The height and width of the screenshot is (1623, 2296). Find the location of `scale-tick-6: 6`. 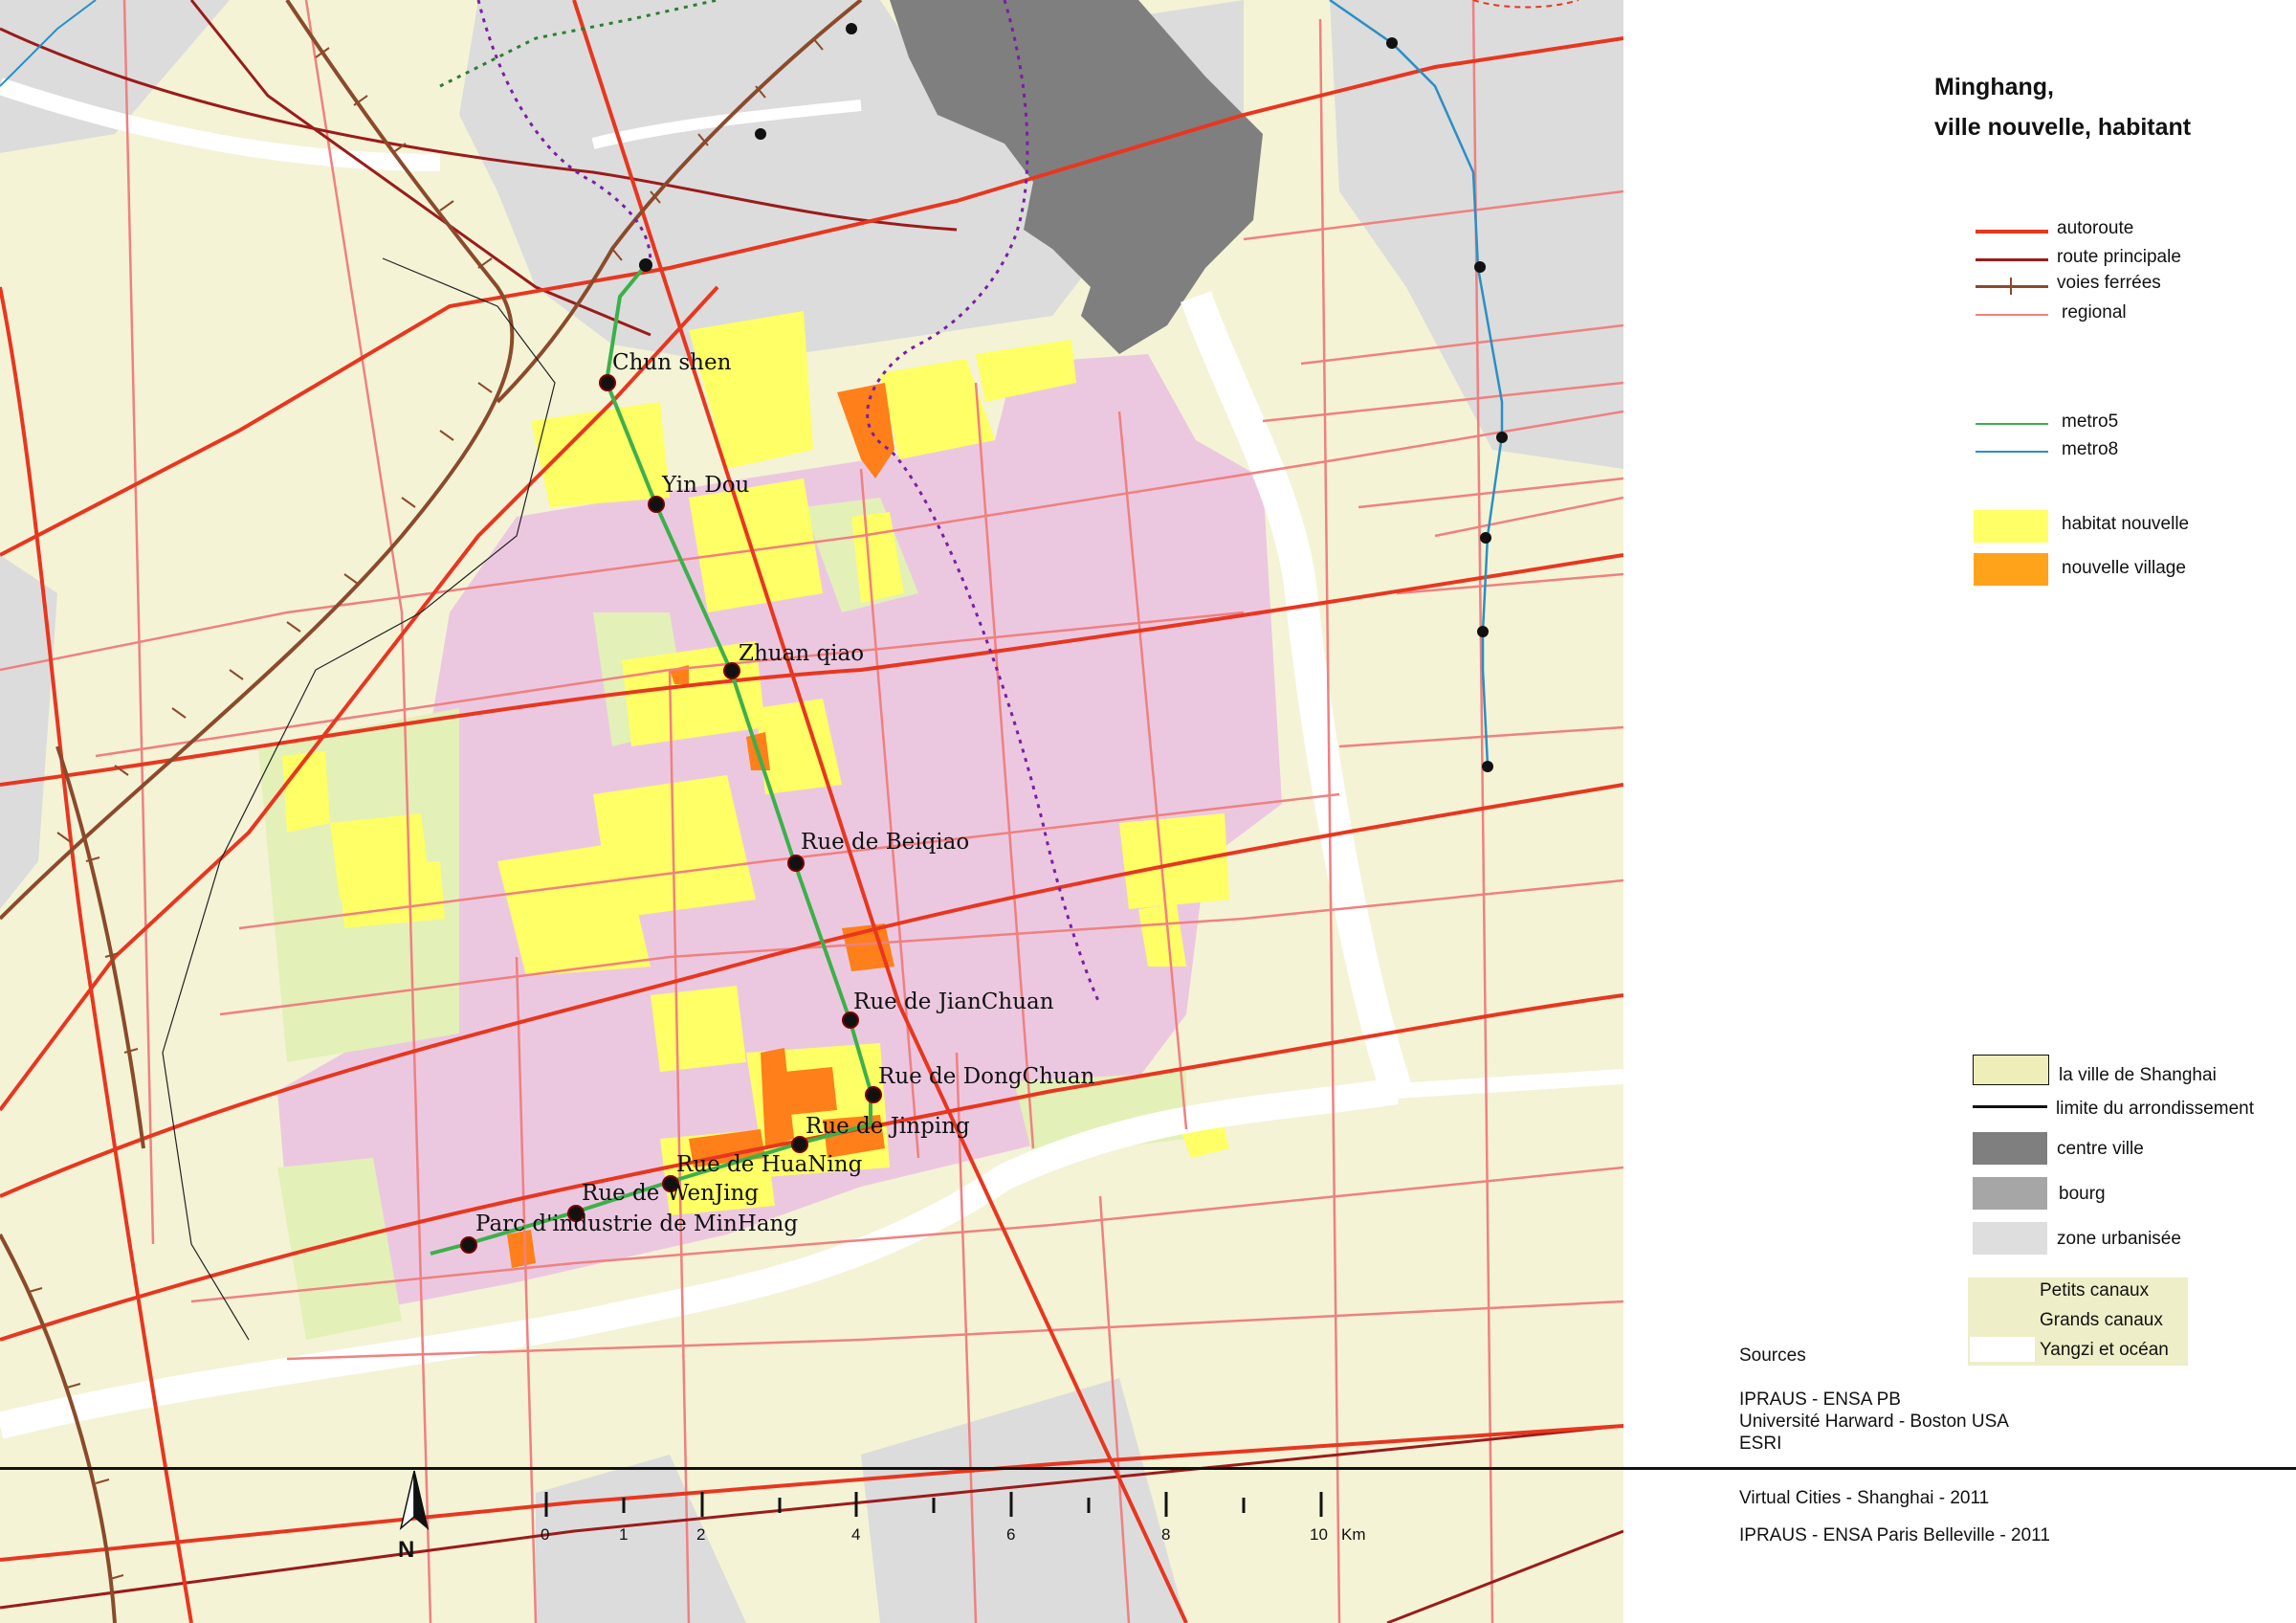

scale-tick-6: 6 is located at coordinates (1011, 1534).